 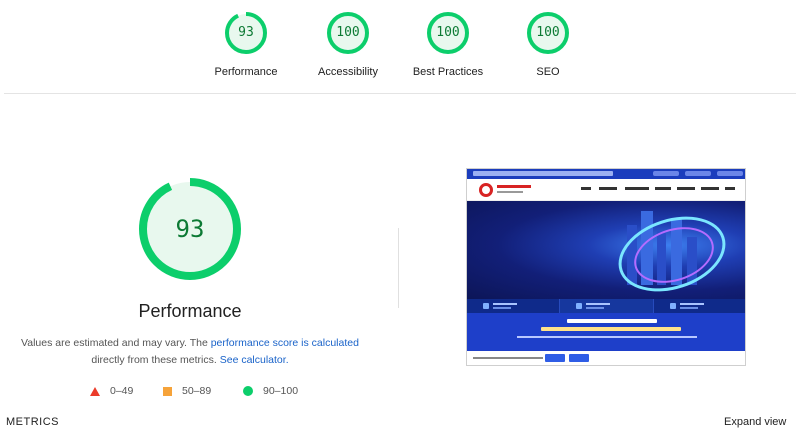 What do you see at coordinates (548, 72) in the screenshot?
I see `category-label: SEO` at bounding box center [548, 72].